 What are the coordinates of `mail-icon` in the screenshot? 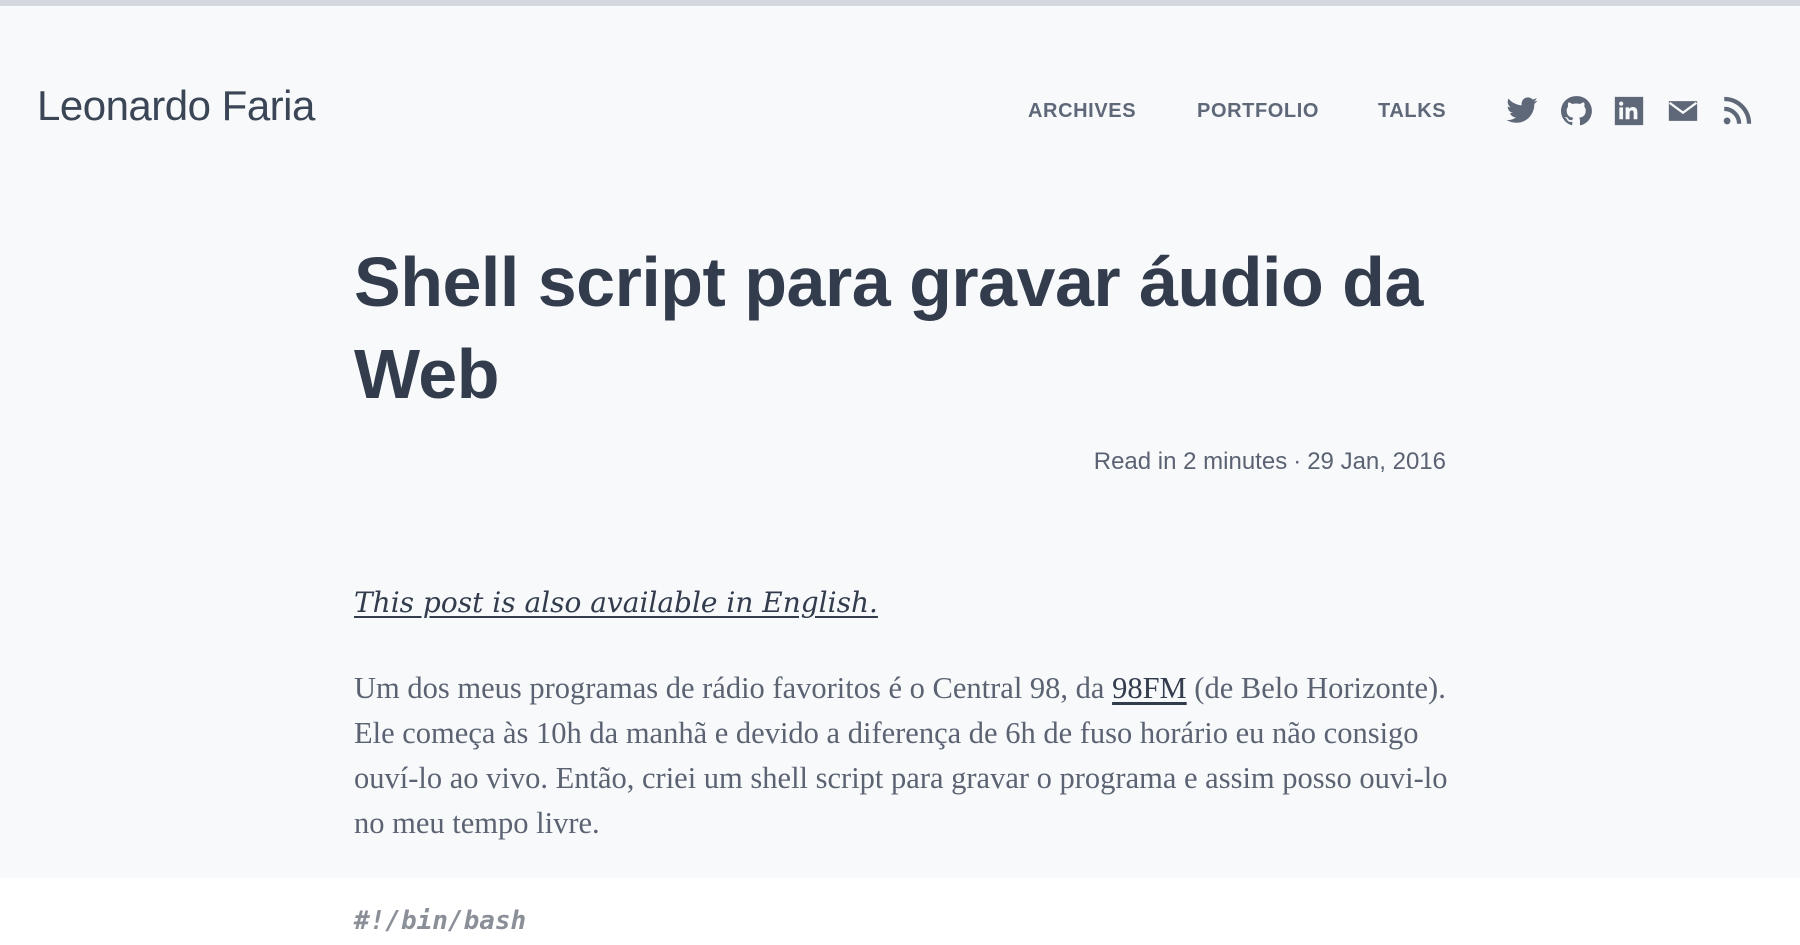 It's located at (1683, 111).